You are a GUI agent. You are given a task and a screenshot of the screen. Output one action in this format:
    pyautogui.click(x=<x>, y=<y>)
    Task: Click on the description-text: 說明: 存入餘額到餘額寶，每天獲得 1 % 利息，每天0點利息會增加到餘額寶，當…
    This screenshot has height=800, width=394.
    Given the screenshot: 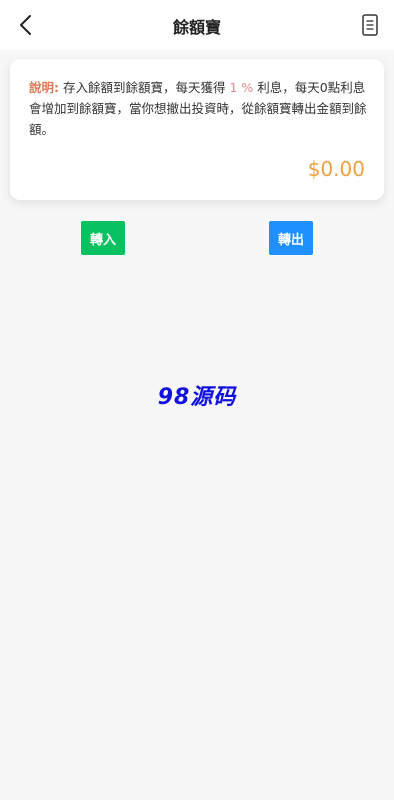 What is the action you would take?
    pyautogui.click(x=198, y=108)
    